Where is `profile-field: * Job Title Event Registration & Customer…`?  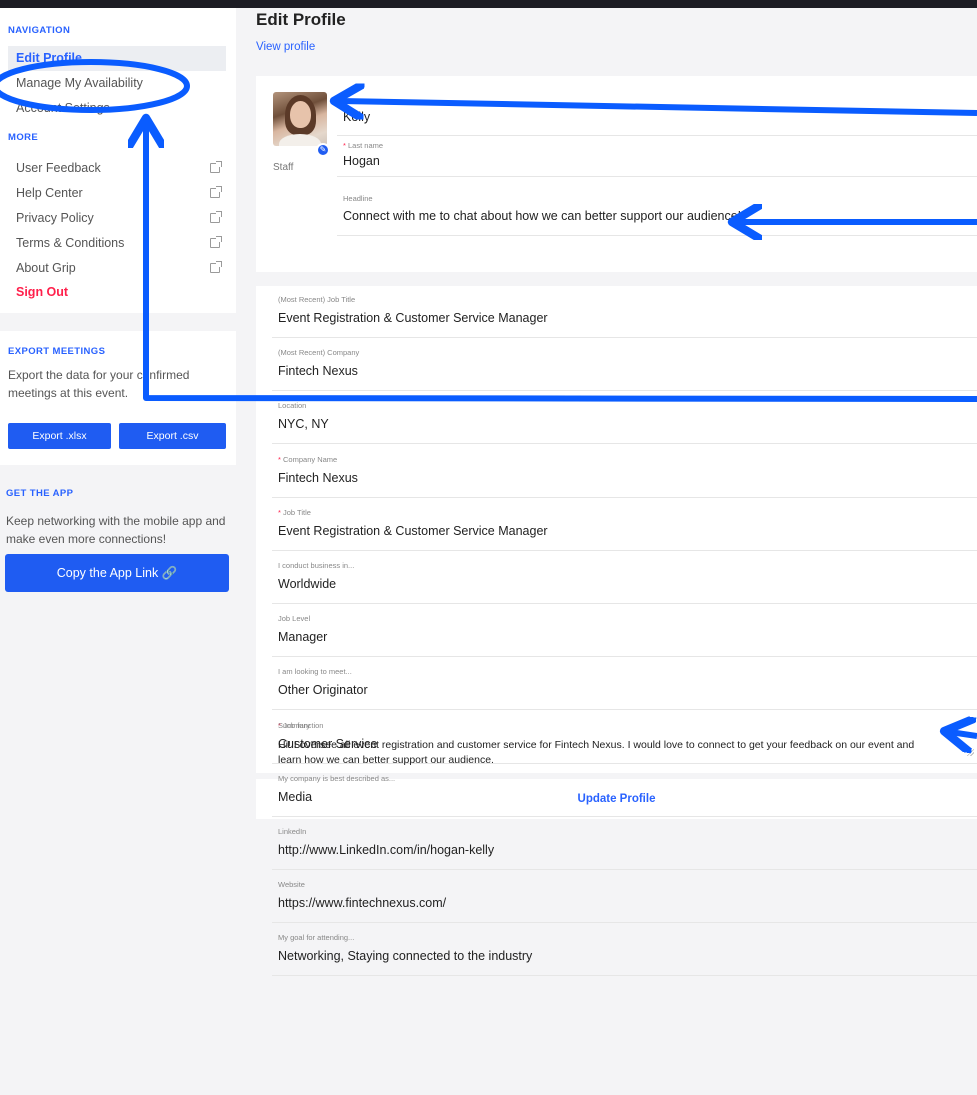 profile-field: * Job Title Event Registration & Customer… is located at coordinates (624, 529).